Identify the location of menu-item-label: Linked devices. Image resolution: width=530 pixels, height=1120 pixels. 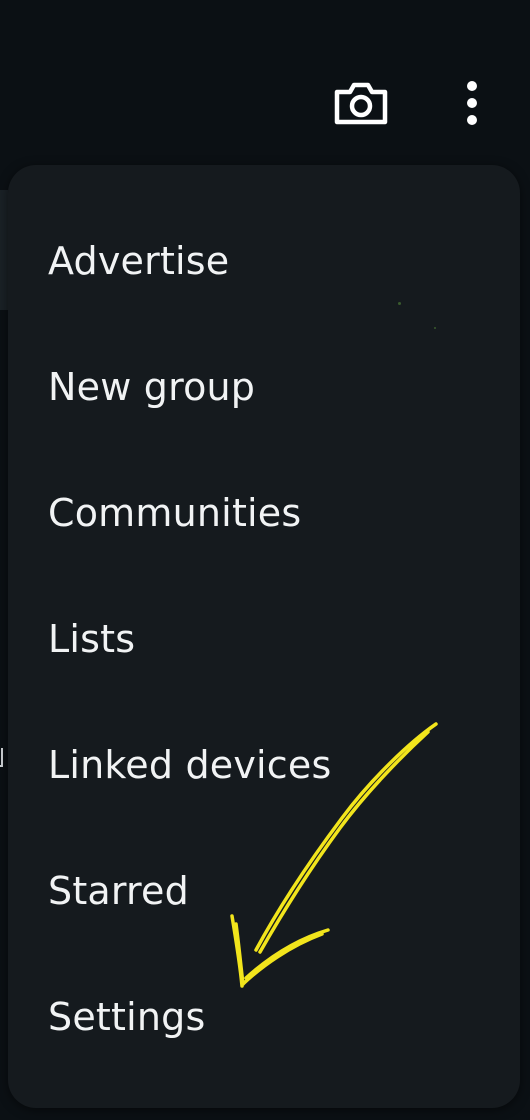
(190, 765).